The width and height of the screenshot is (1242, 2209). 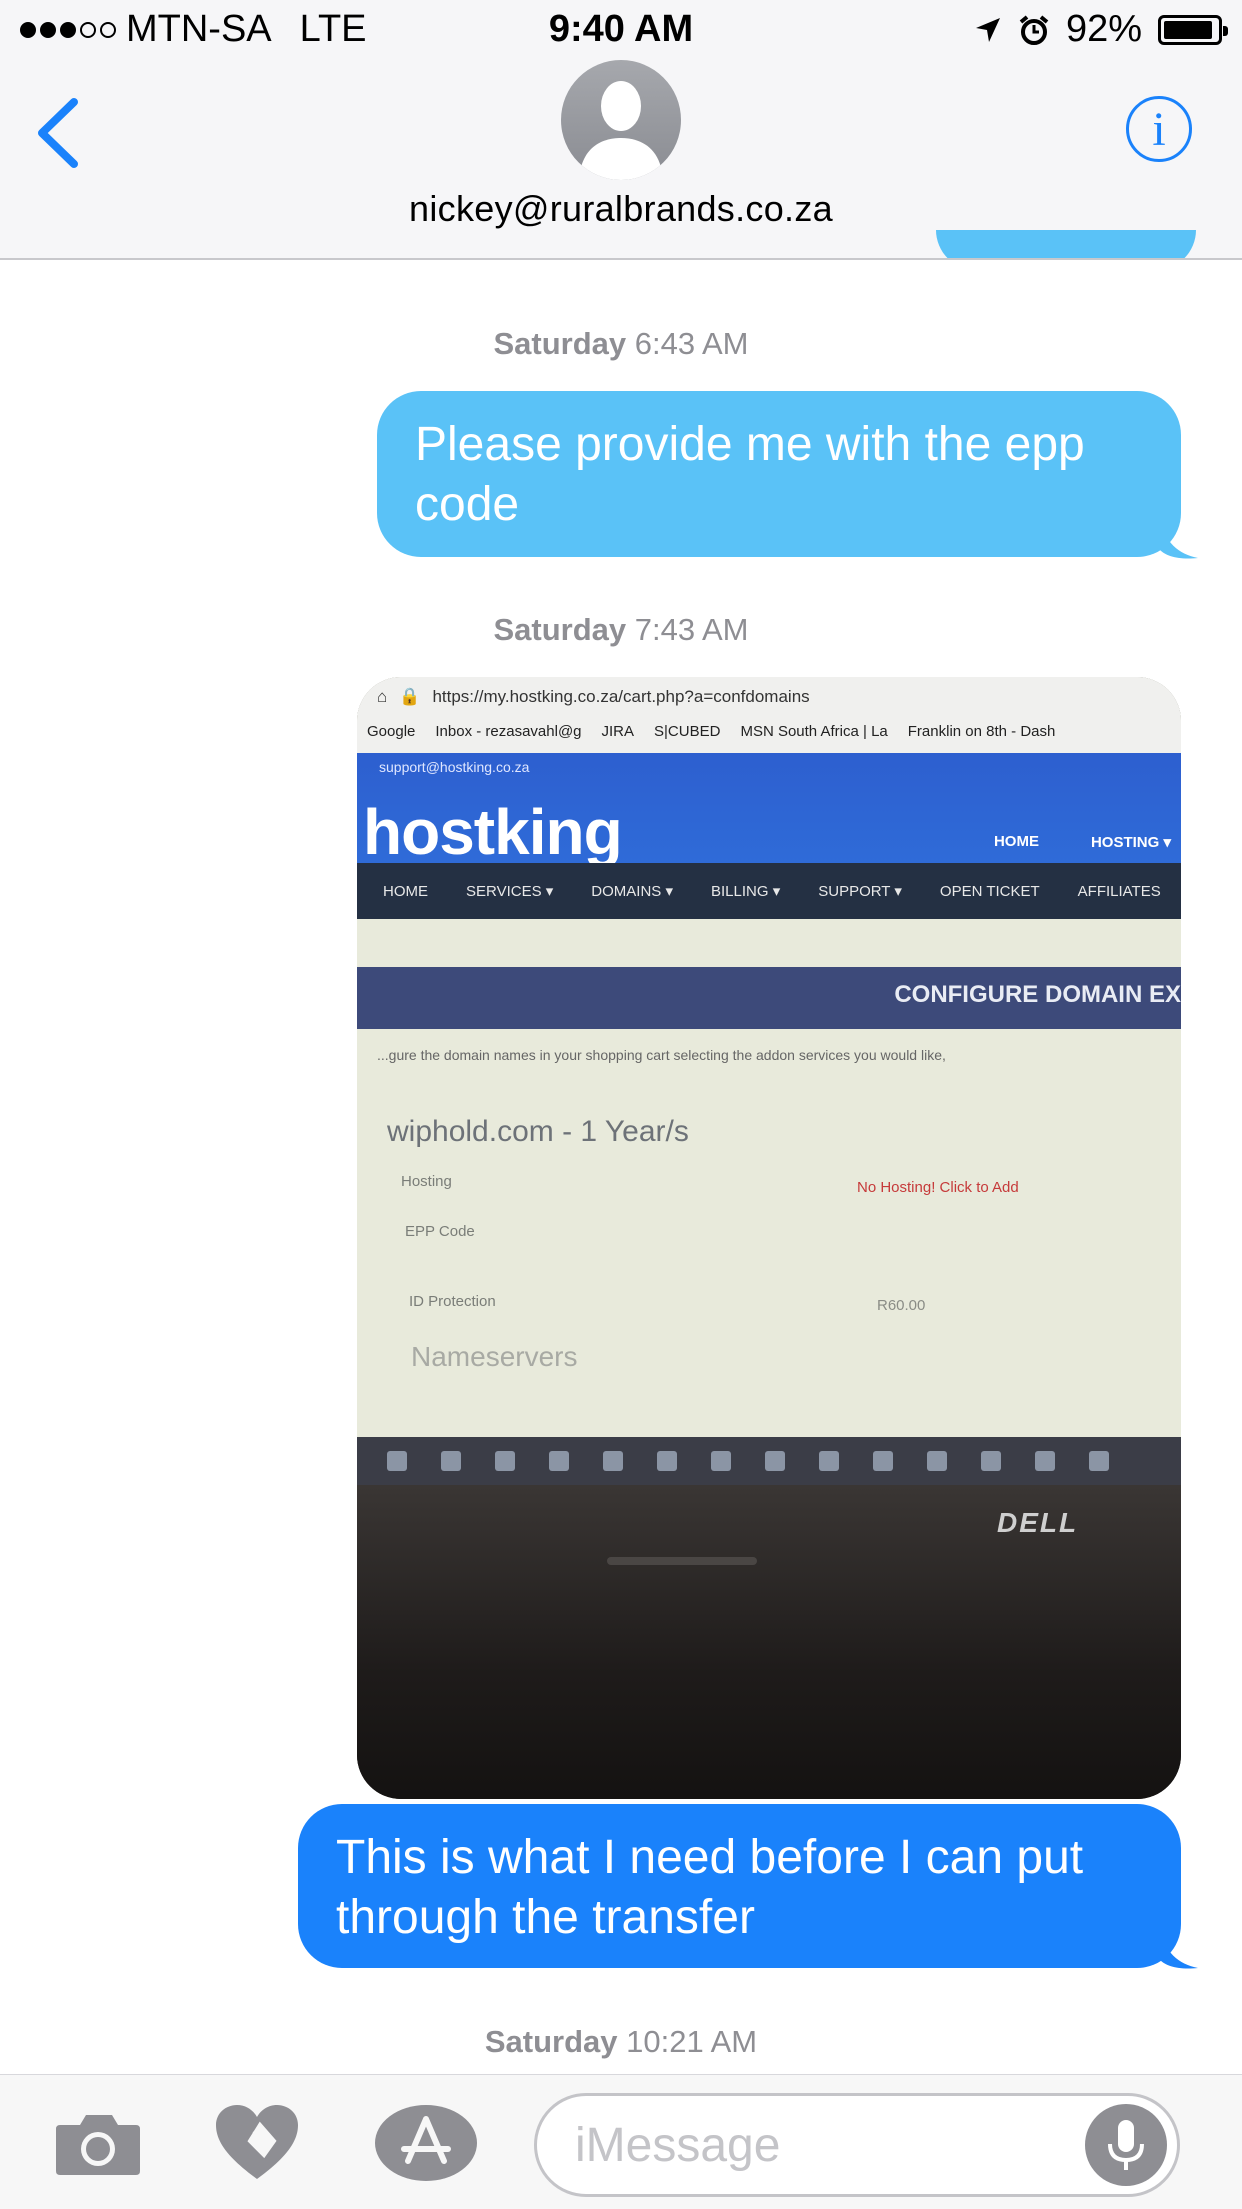 I want to click on app-store-icon, so click(x=426, y=2143).